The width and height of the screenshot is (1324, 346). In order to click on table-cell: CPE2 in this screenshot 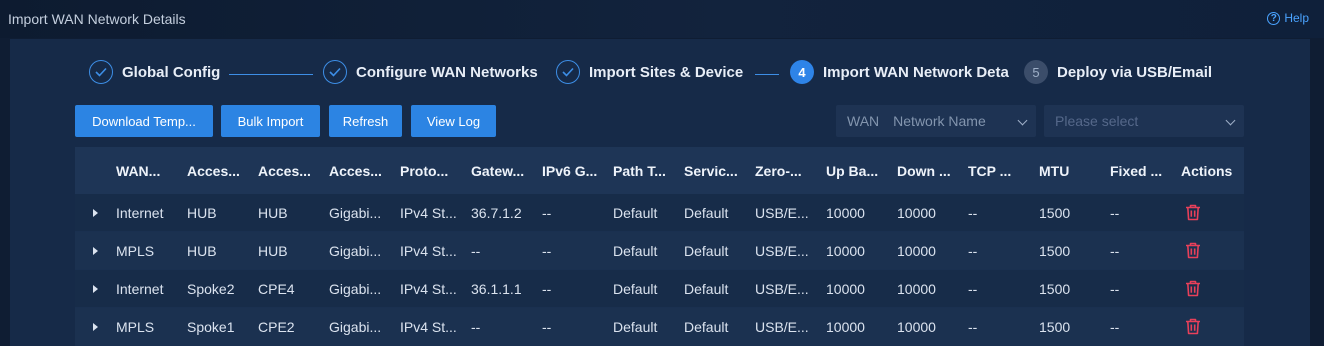, I will do `click(276, 326)`.